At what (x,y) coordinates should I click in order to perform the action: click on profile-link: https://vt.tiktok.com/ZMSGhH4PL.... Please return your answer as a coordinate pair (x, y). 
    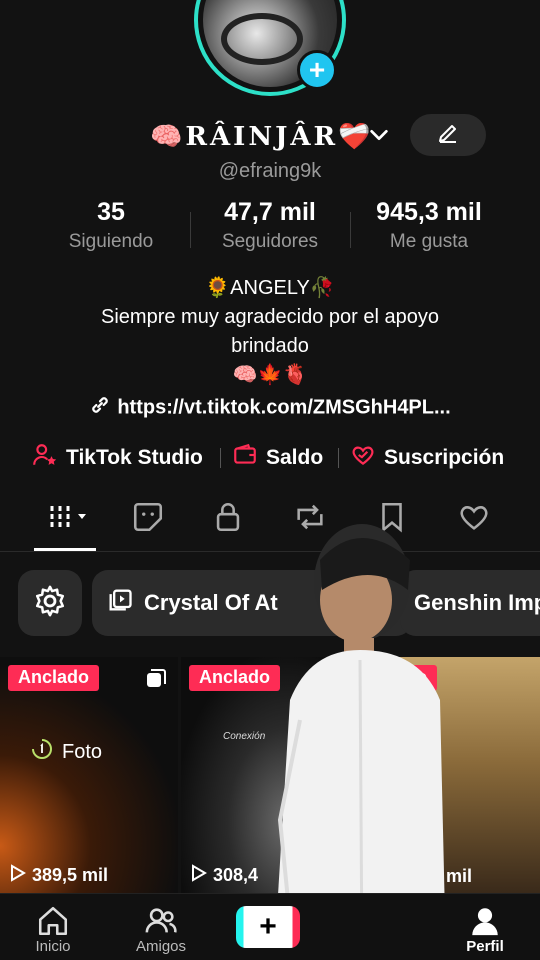
    Looking at the image, I should click on (270, 408).